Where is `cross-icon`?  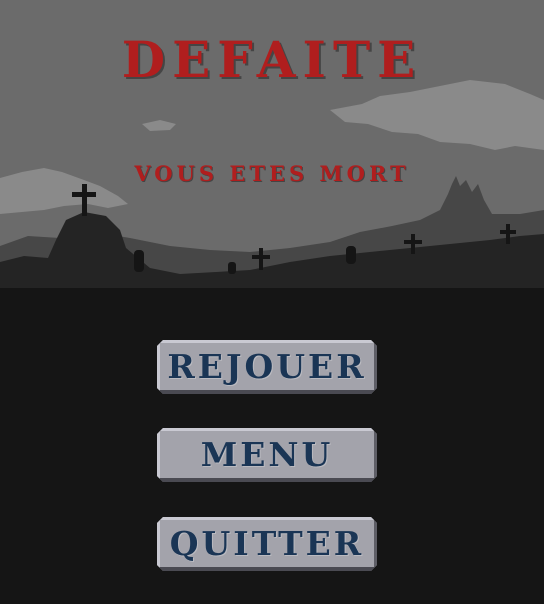 cross-icon is located at coordinates (84, 200).